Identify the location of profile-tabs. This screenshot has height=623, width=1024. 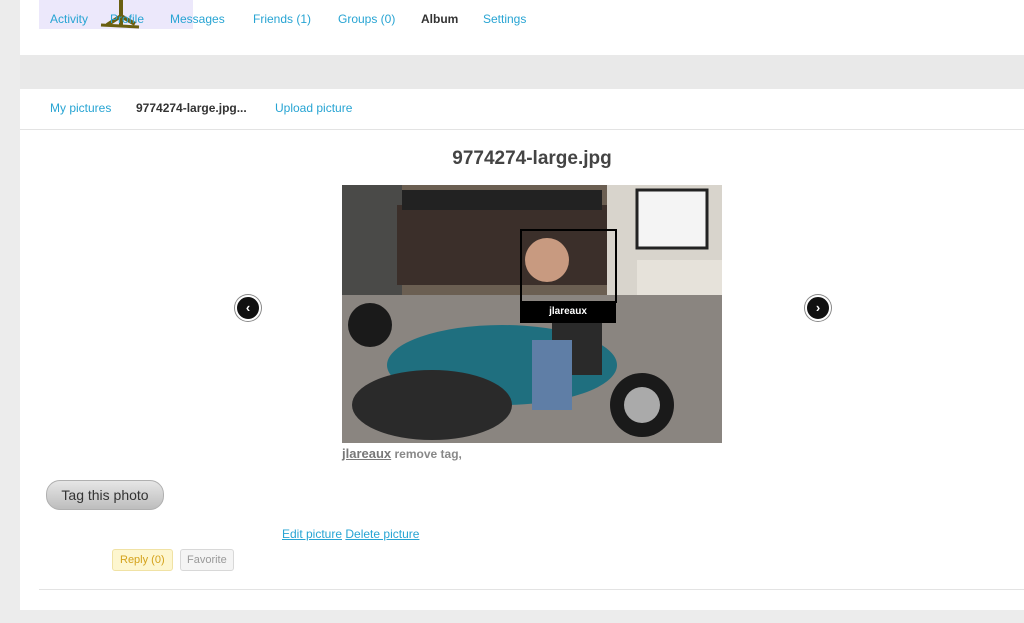
(522, 72).